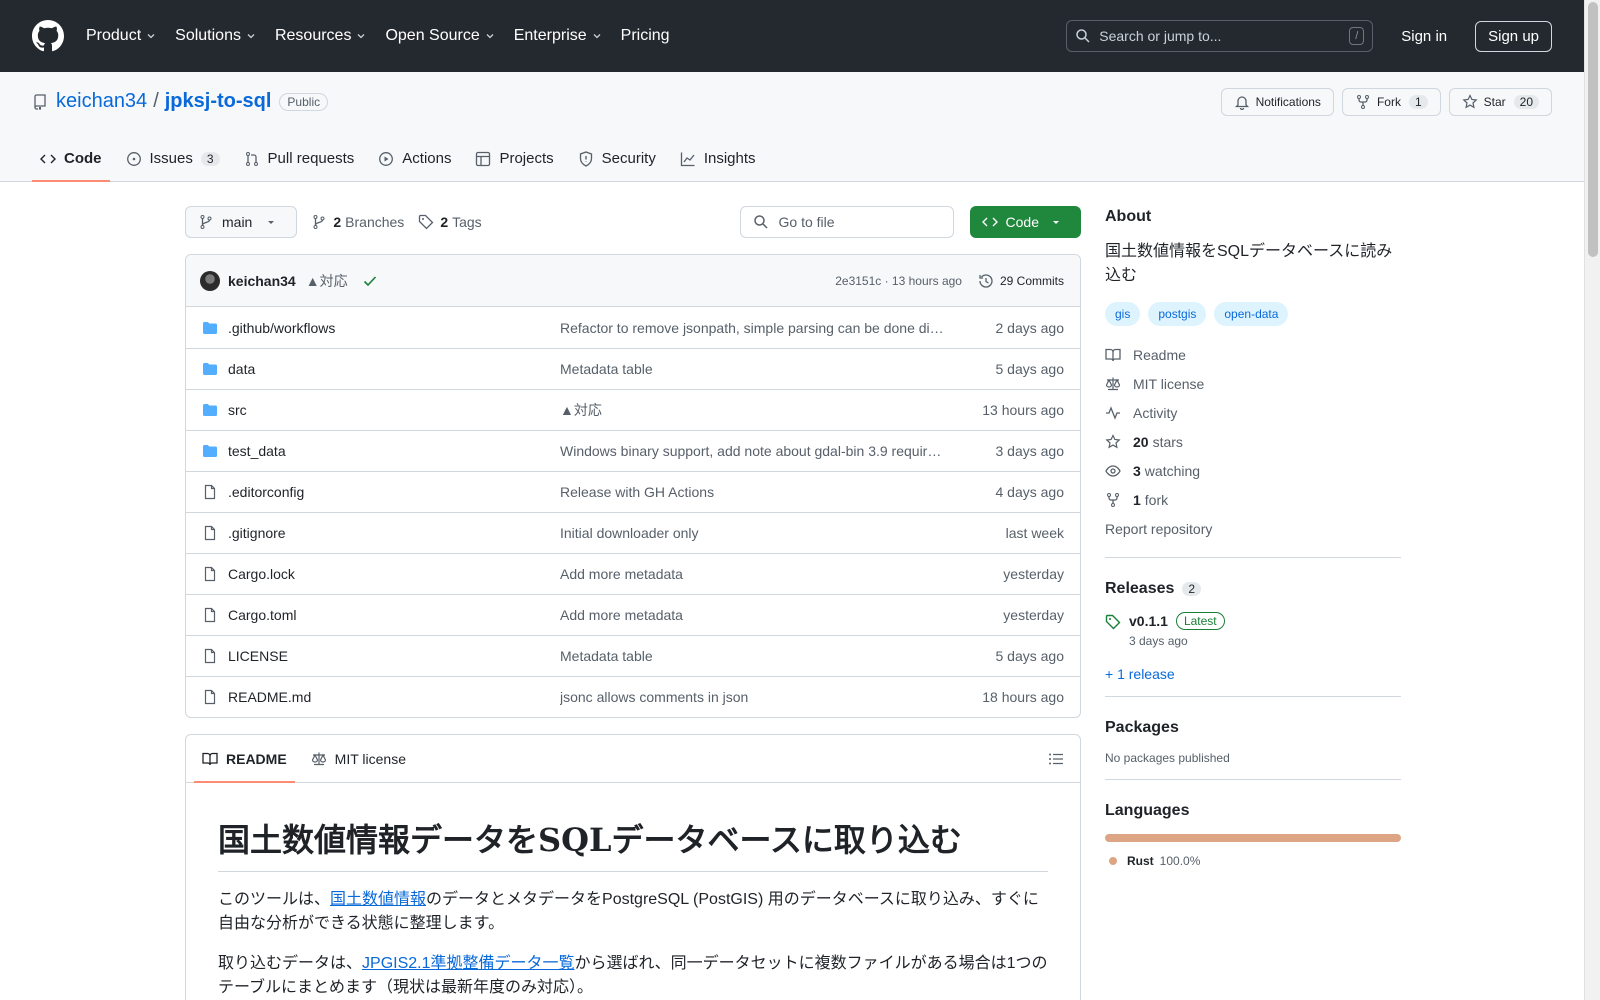  I want to click on tags-link: 2 Tags, so click(450, 222).